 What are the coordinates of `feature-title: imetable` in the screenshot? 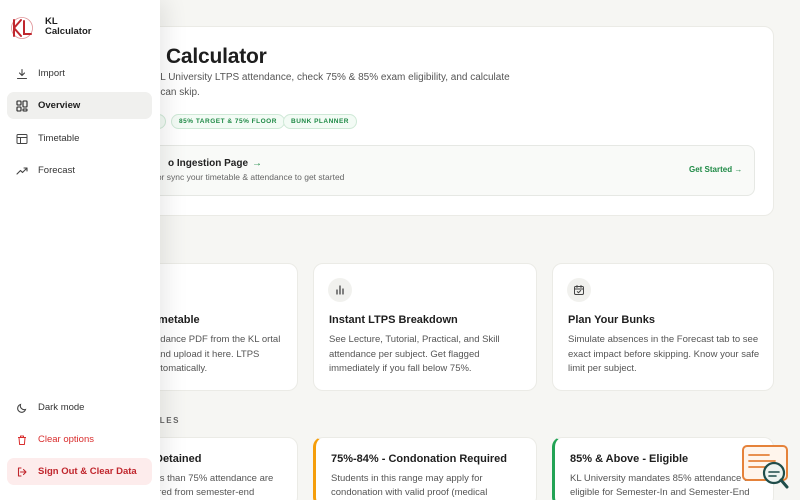 It's located at (177, 320).